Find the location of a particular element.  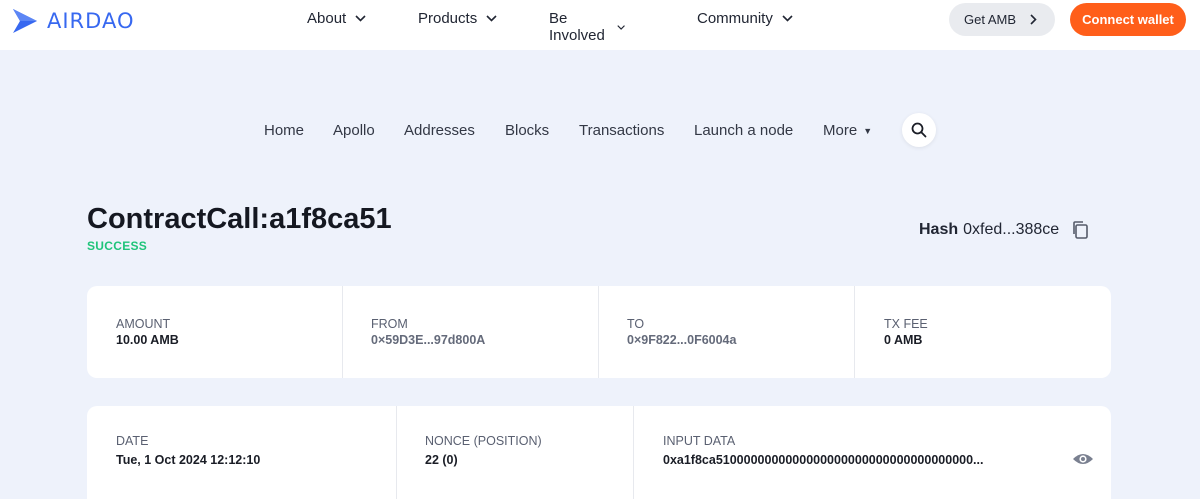

nav-community-label: Community is located at coordinates (735, 18).